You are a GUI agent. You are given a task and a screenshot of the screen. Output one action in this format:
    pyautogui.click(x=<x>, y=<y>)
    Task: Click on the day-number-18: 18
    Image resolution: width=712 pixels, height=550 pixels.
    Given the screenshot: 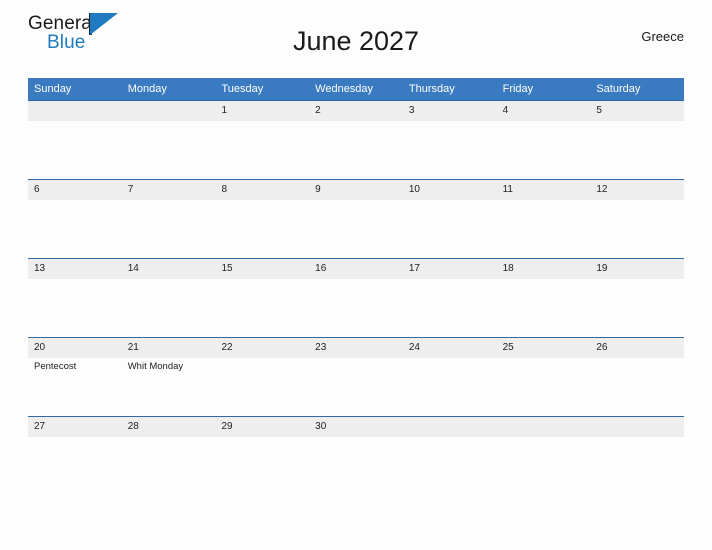 What is the action you would take?
    pyautogui.click(x=544, y=269)
    